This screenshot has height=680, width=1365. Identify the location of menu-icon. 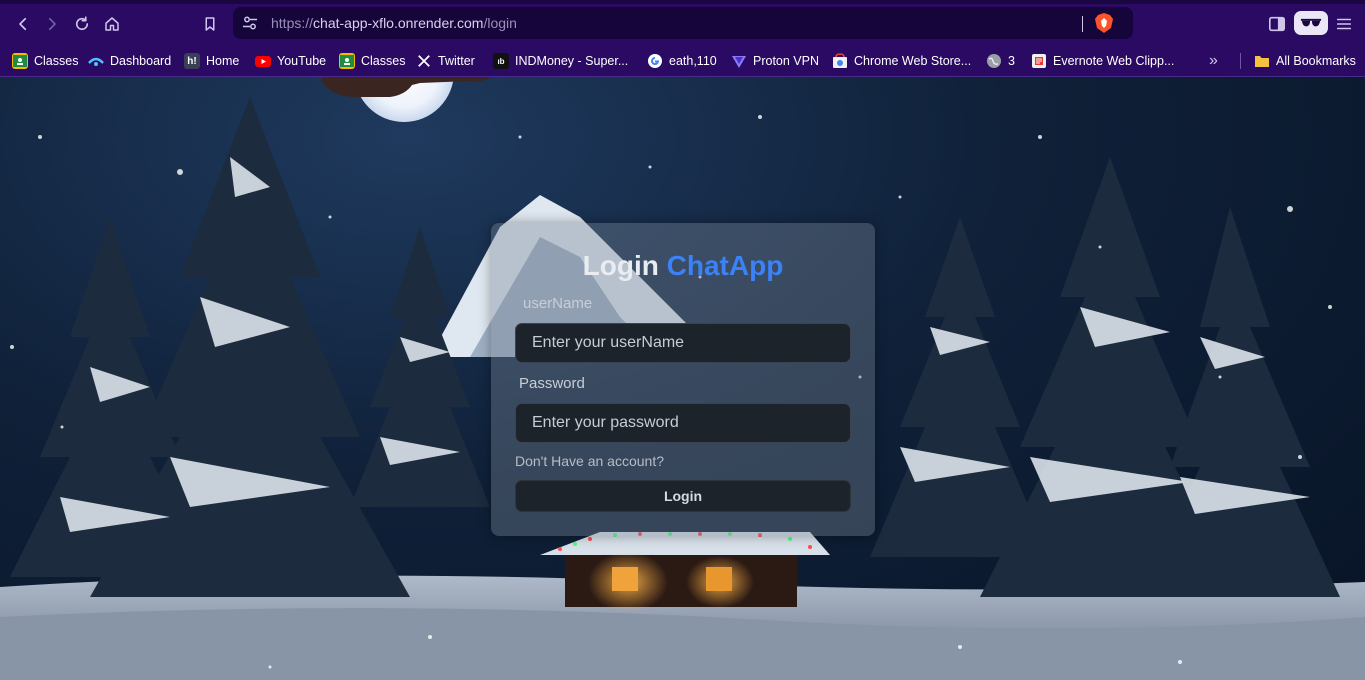
(1344, 24).